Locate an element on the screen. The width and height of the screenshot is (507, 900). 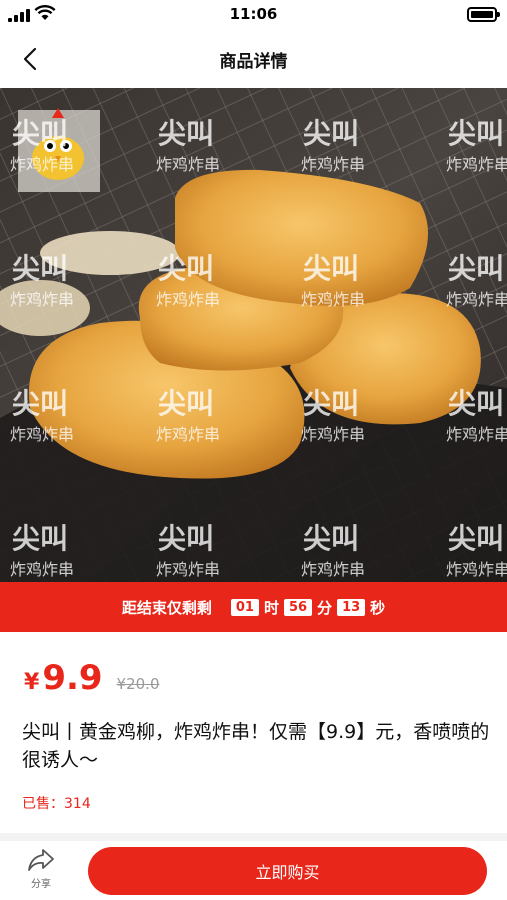
page-title: 商品详情 is located at coordinates (253, 62).